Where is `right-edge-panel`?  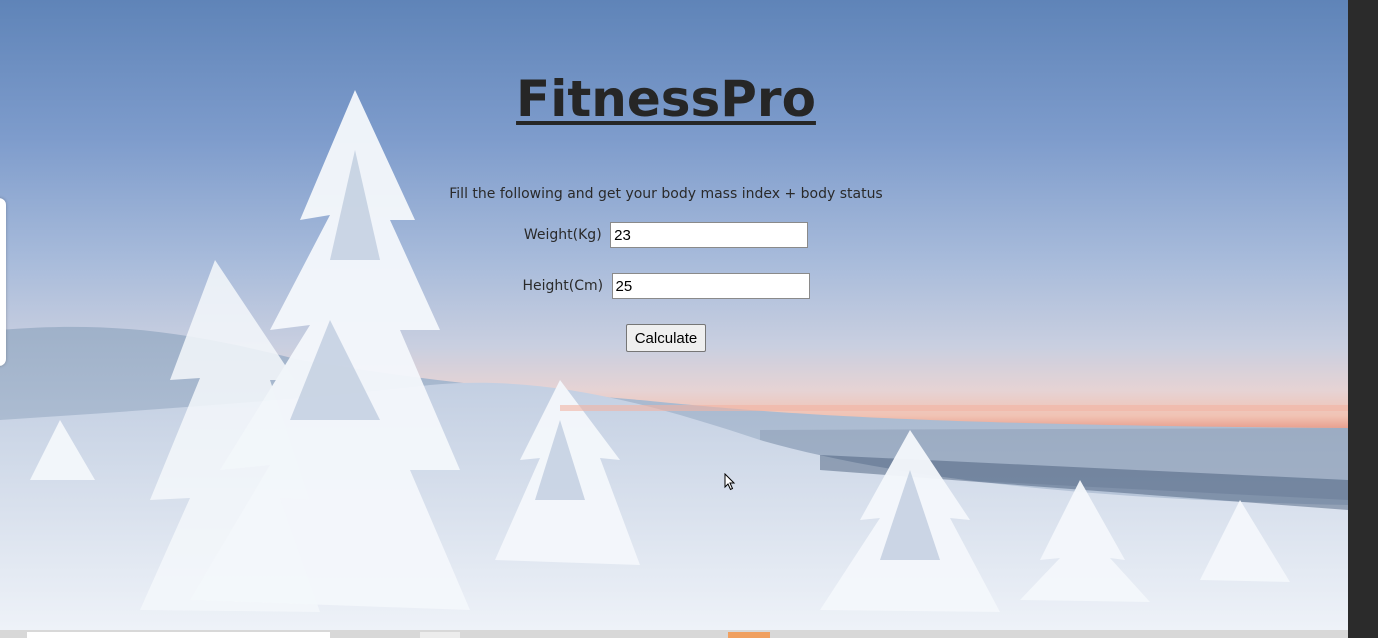 right-edge-panel is located at coordinates (1363, 319).